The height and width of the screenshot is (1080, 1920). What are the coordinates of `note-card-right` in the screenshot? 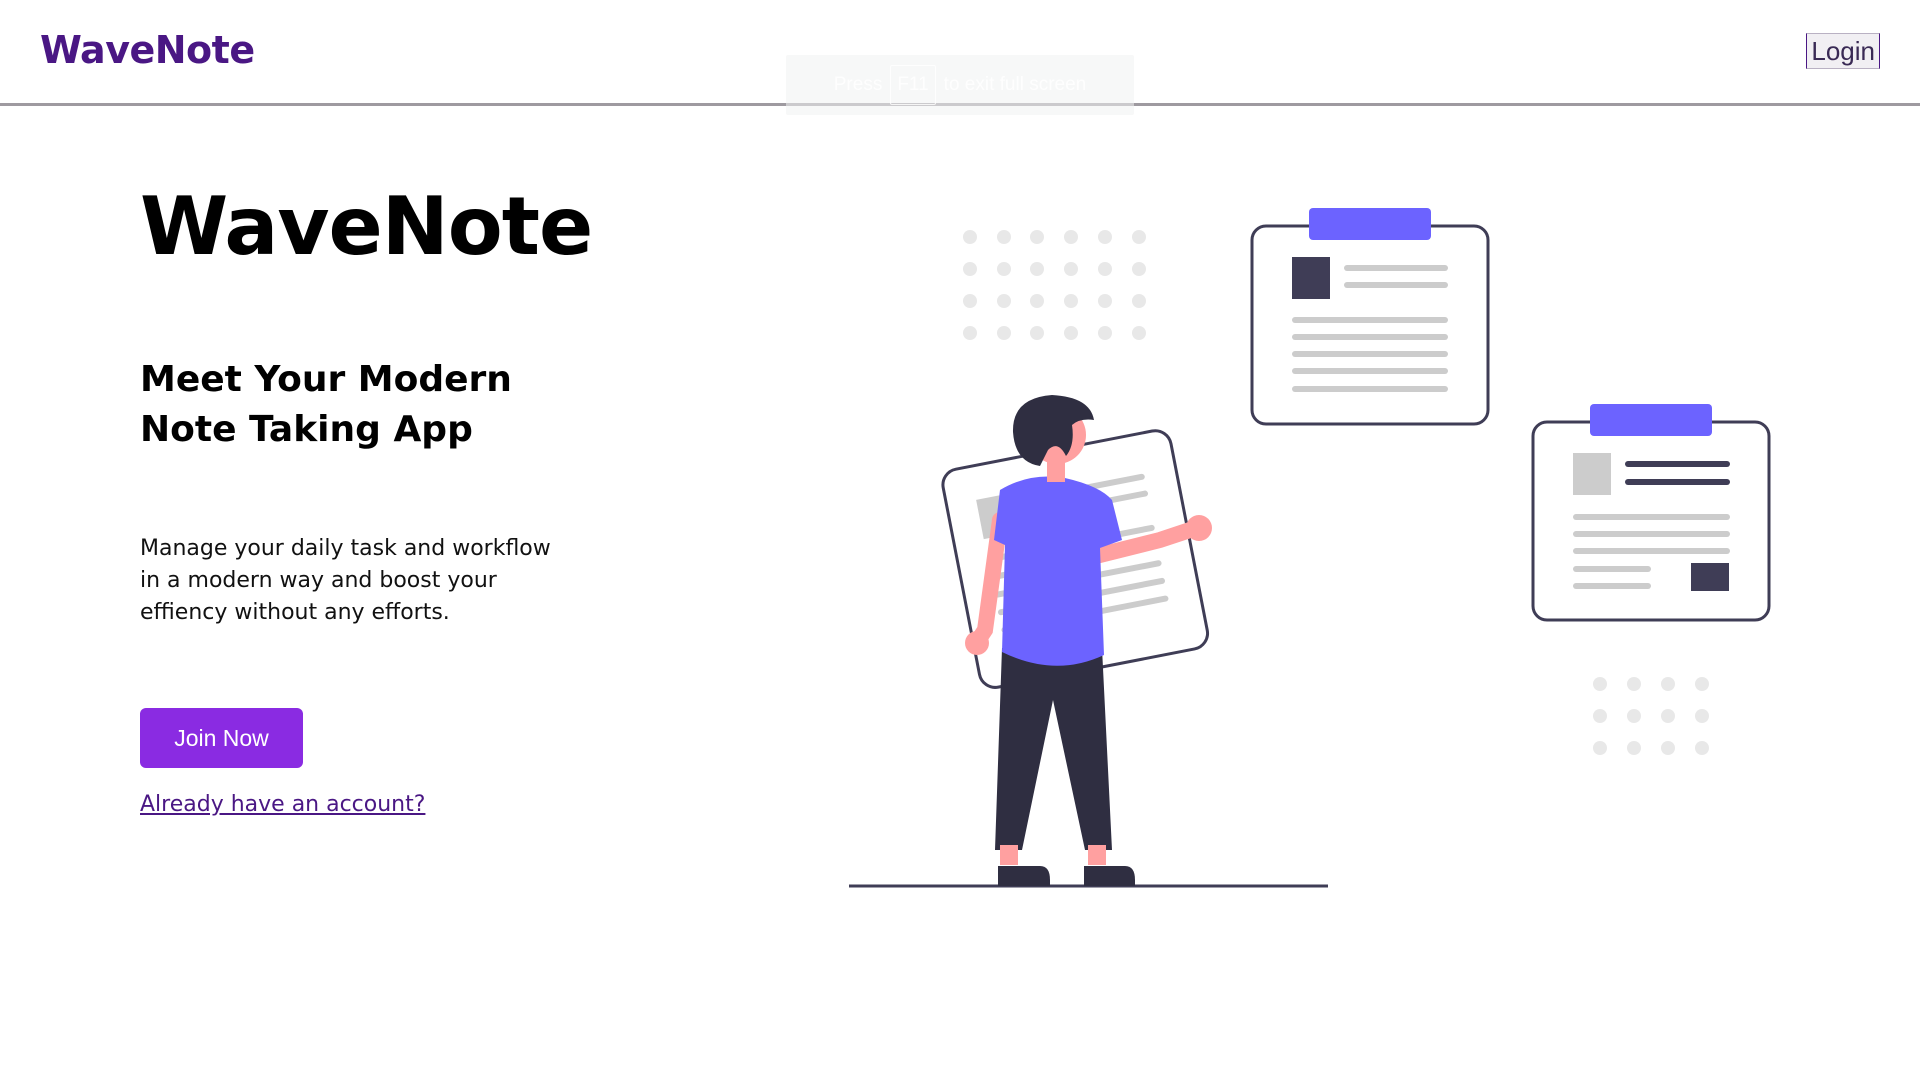 It's located at (1651, 513).